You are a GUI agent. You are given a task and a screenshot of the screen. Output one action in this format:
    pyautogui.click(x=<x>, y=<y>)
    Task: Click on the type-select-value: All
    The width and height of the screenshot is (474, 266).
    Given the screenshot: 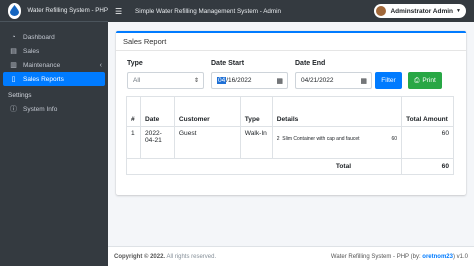 What is the action you would take?
    pyautogui.click(x=137, y=80)
    